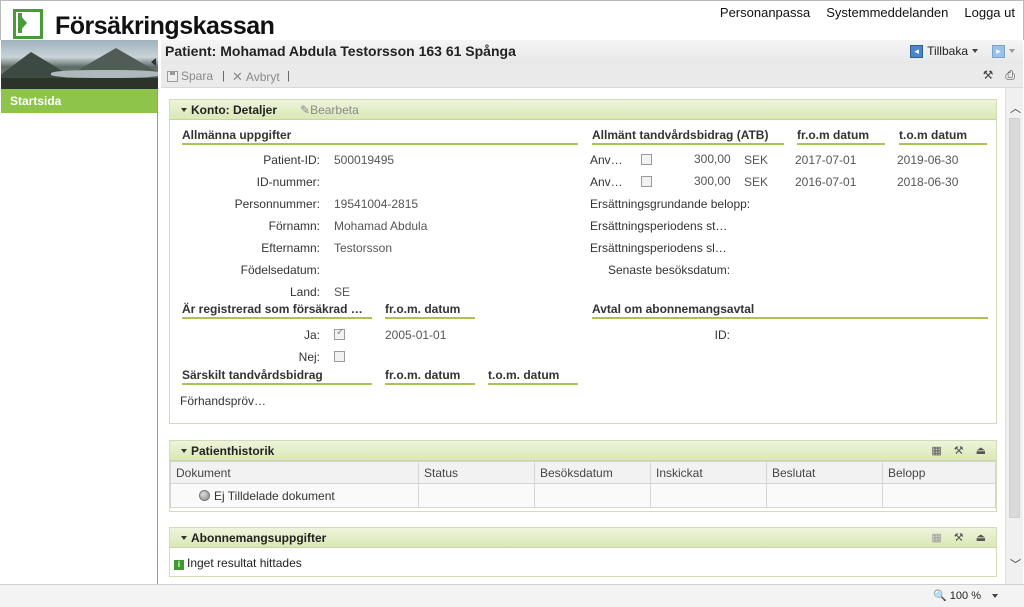 The image size is (1024, 607). Describe the element at coordinates (172, 76) in the screenshot. I see `floppy-icon` at that location.